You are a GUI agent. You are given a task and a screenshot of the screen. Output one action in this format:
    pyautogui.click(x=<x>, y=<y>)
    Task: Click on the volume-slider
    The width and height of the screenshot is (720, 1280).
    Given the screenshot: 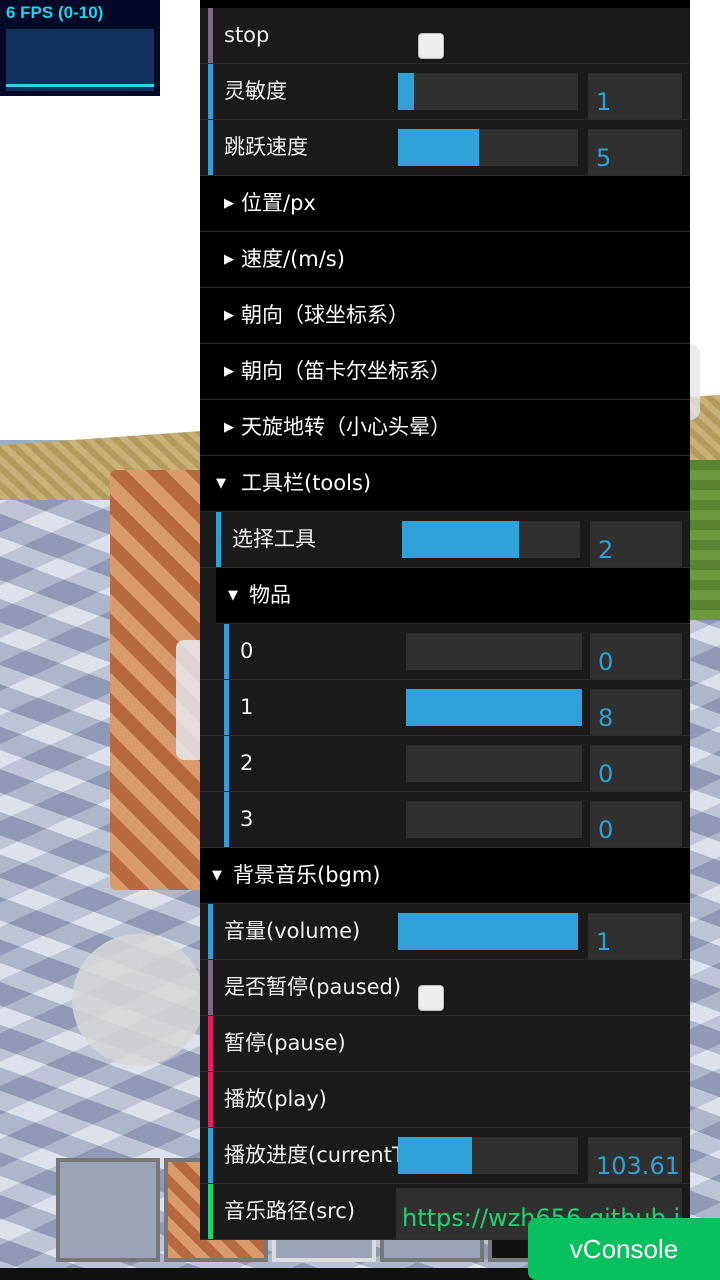 What is the action you would take?
    pyautogui.click(x=488, y=931)
    